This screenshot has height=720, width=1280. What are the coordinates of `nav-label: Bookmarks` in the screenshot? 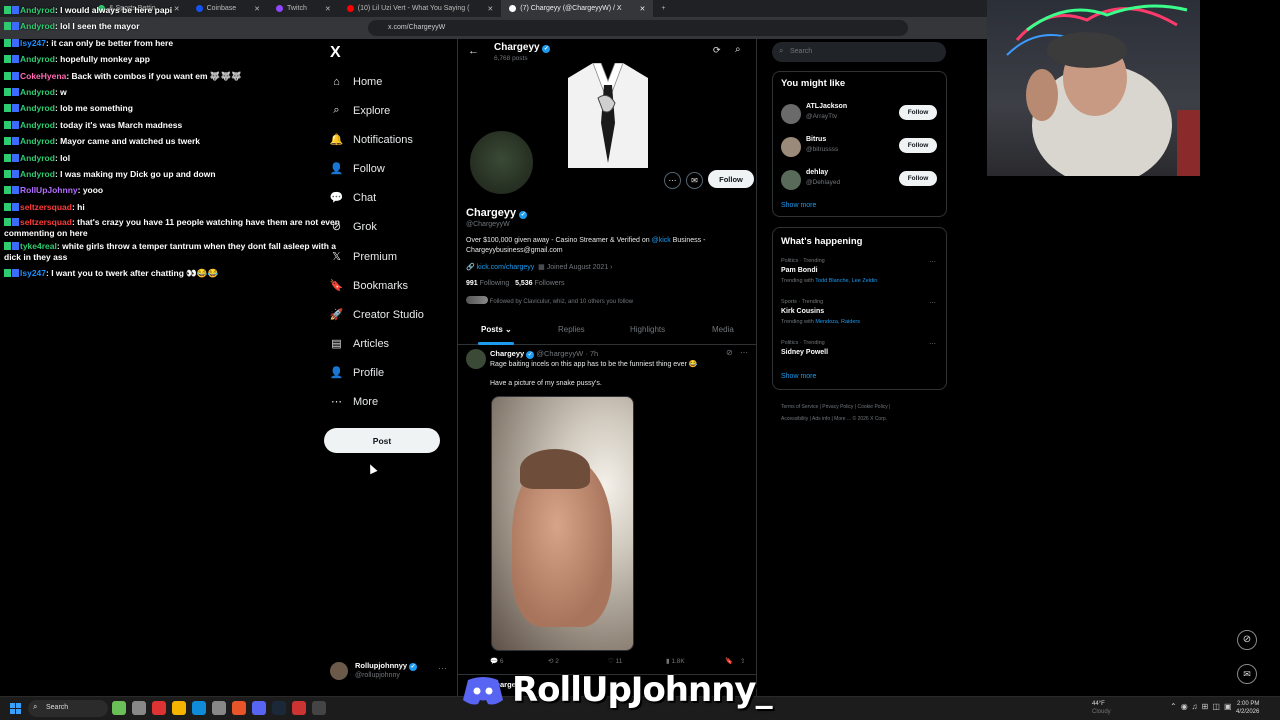 It's located at (381, 285).